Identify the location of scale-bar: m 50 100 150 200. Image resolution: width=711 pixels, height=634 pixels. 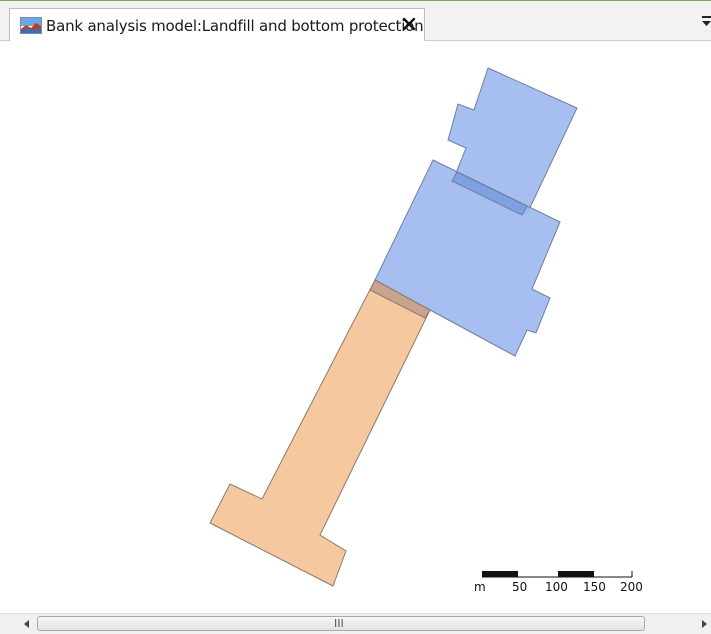
(560, 580).